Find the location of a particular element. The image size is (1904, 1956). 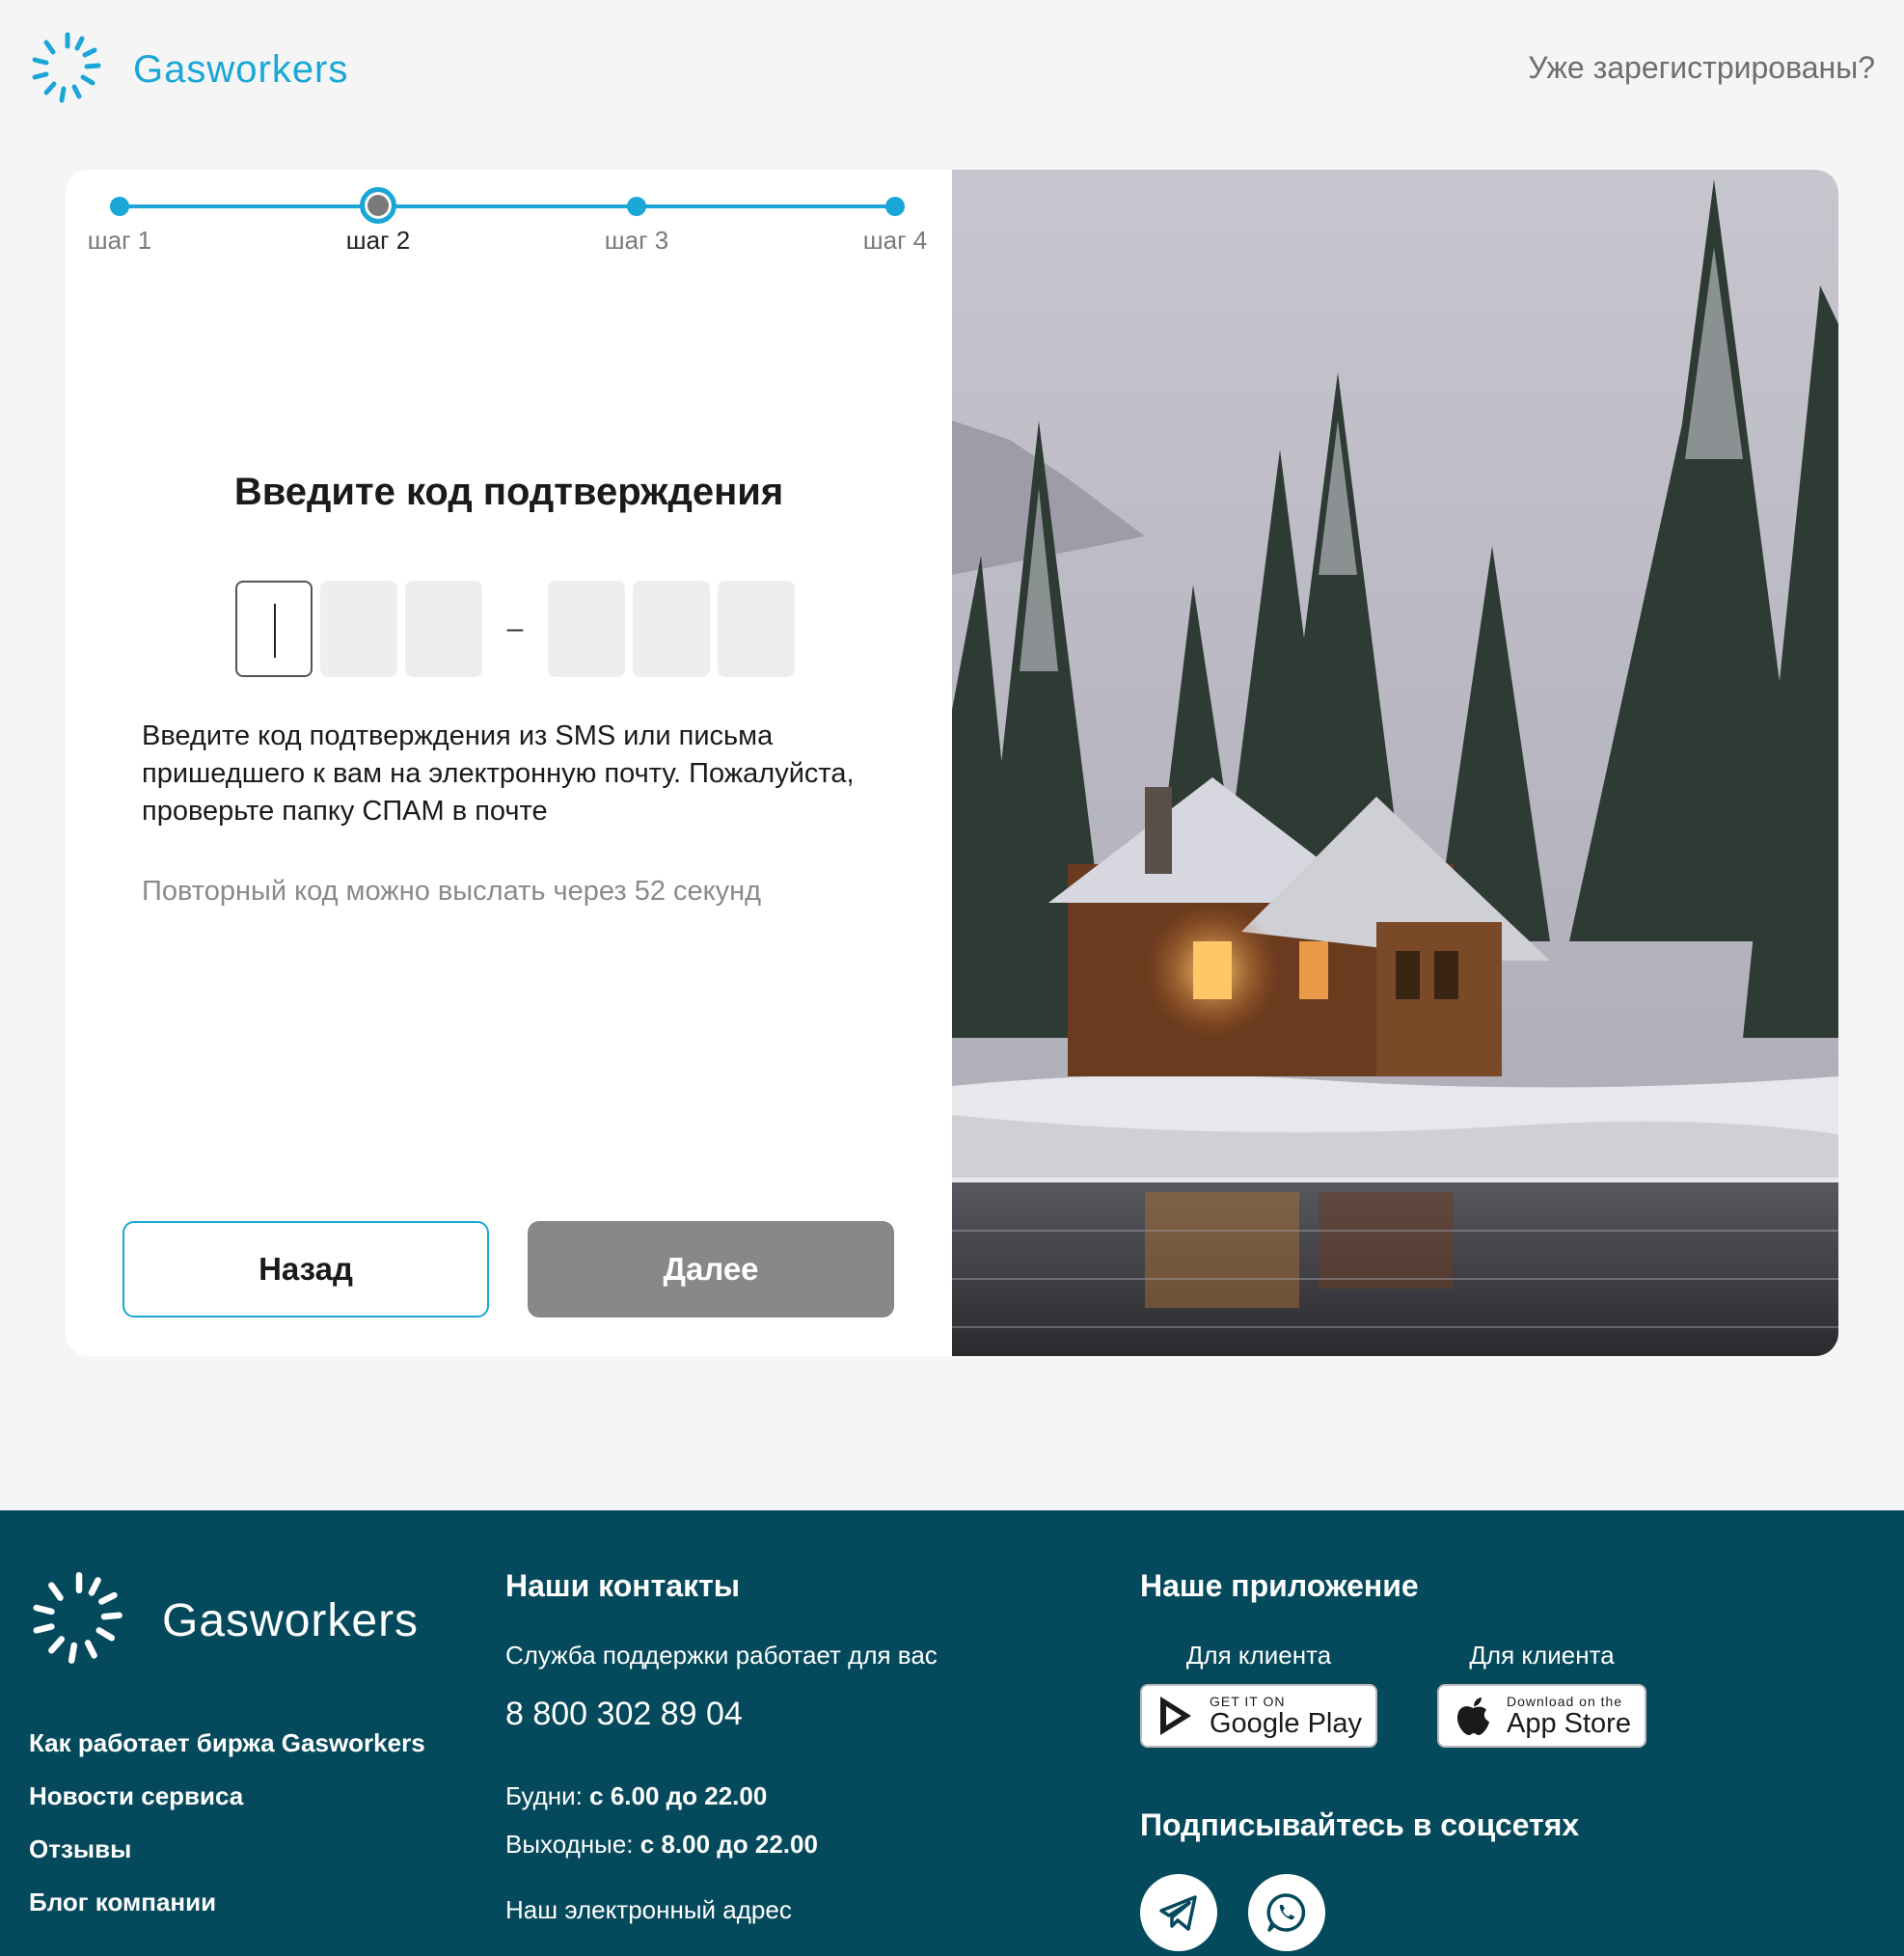

step-2-dot is located at coordinates (378, 206).